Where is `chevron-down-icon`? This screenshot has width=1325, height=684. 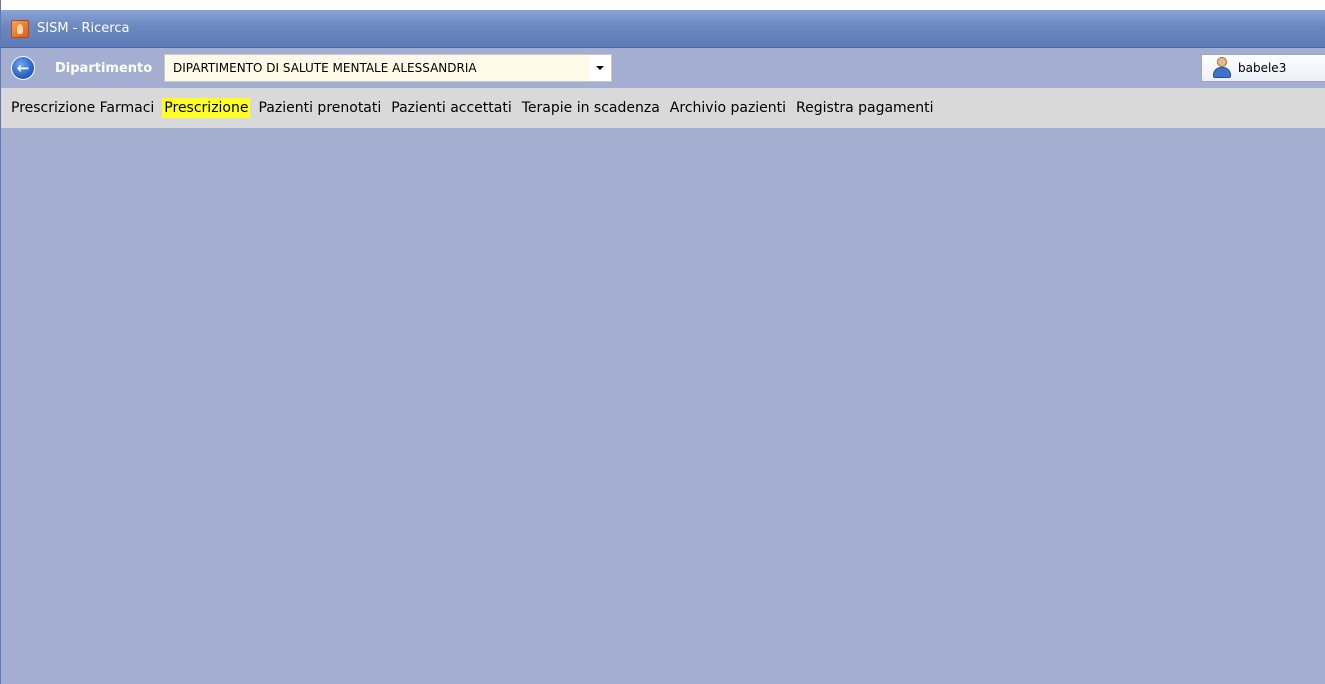
chevron-down-icon is located at coordinates (600, 68).